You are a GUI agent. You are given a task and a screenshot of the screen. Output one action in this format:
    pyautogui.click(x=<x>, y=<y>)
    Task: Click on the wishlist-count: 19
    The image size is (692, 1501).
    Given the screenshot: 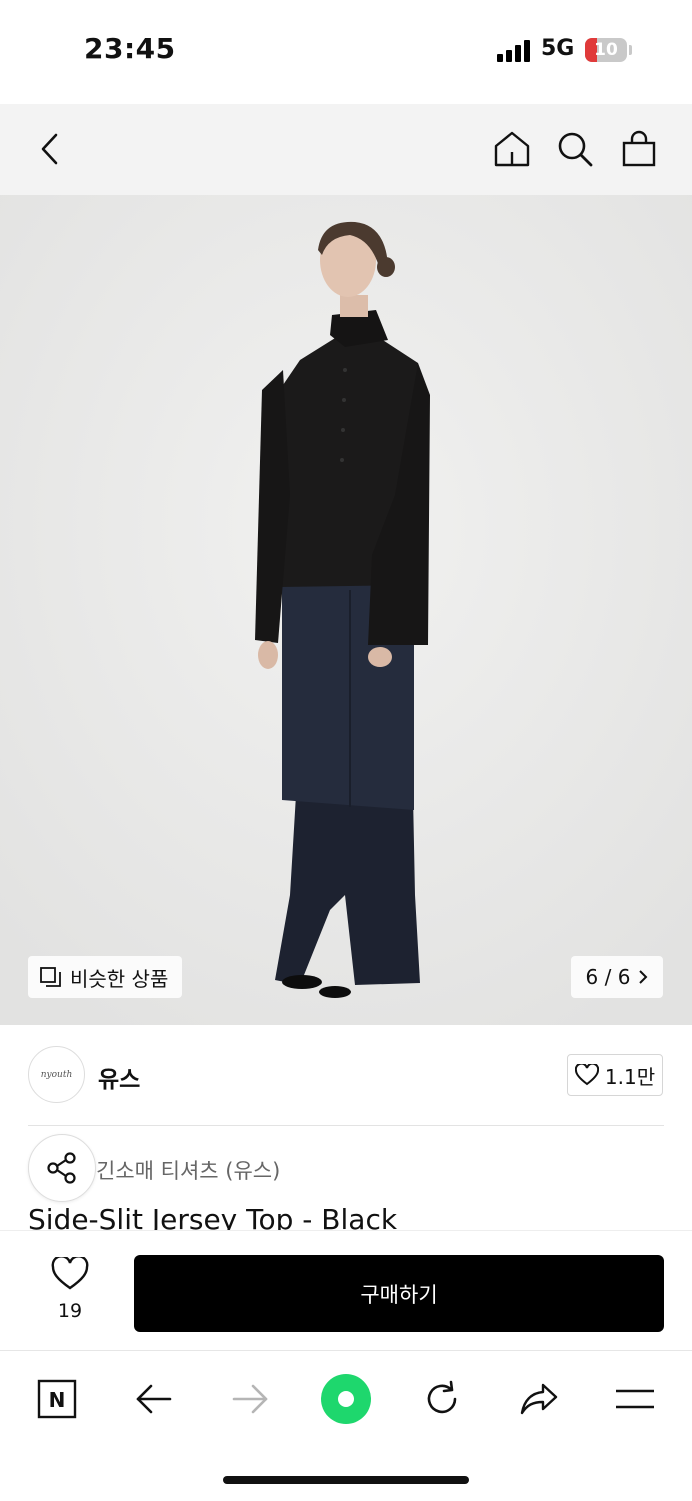 What is the action you would take?
    pyautogui.click(x=70, y=1311)
    